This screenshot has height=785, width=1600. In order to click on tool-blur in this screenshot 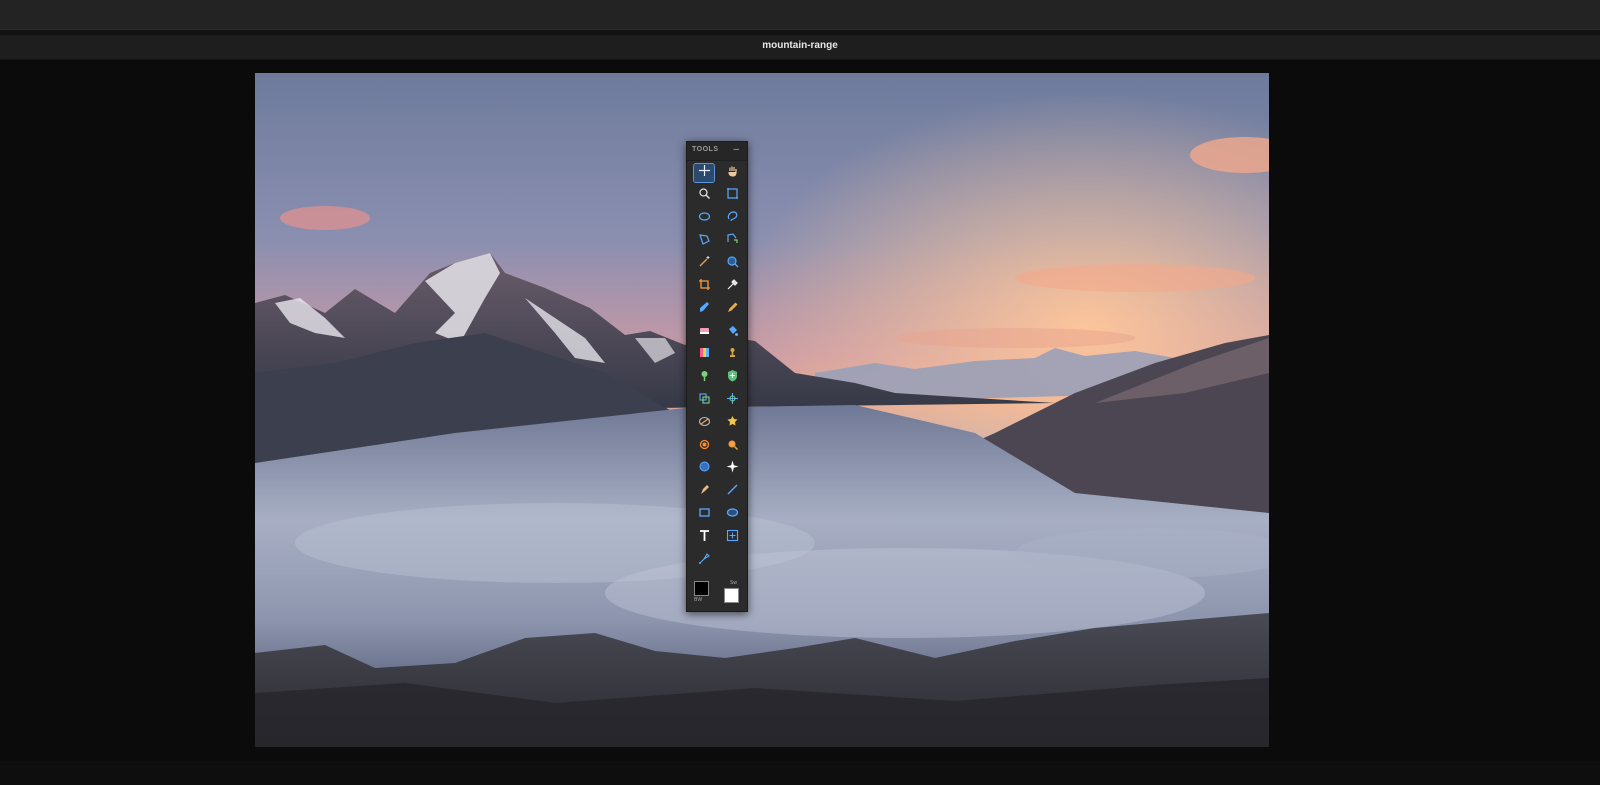, I will do `click(704, 424)`.